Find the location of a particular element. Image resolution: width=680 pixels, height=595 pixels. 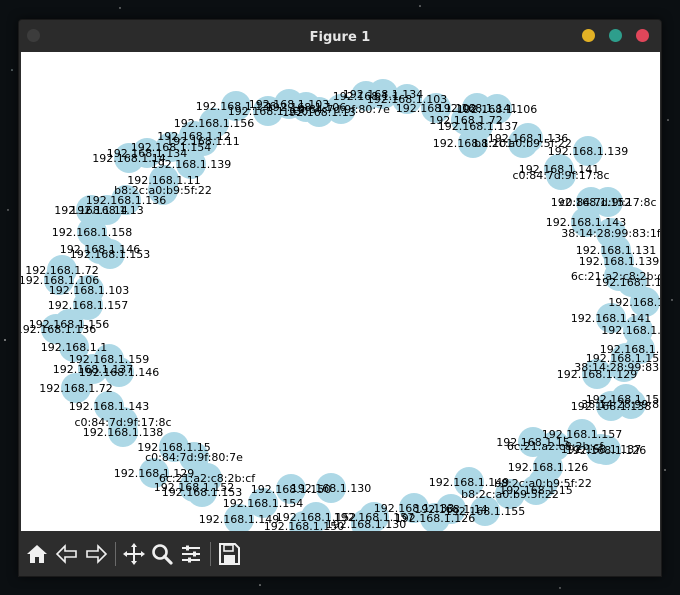

node-label: 192.168.1.153 is located at coordinates (110, 254).